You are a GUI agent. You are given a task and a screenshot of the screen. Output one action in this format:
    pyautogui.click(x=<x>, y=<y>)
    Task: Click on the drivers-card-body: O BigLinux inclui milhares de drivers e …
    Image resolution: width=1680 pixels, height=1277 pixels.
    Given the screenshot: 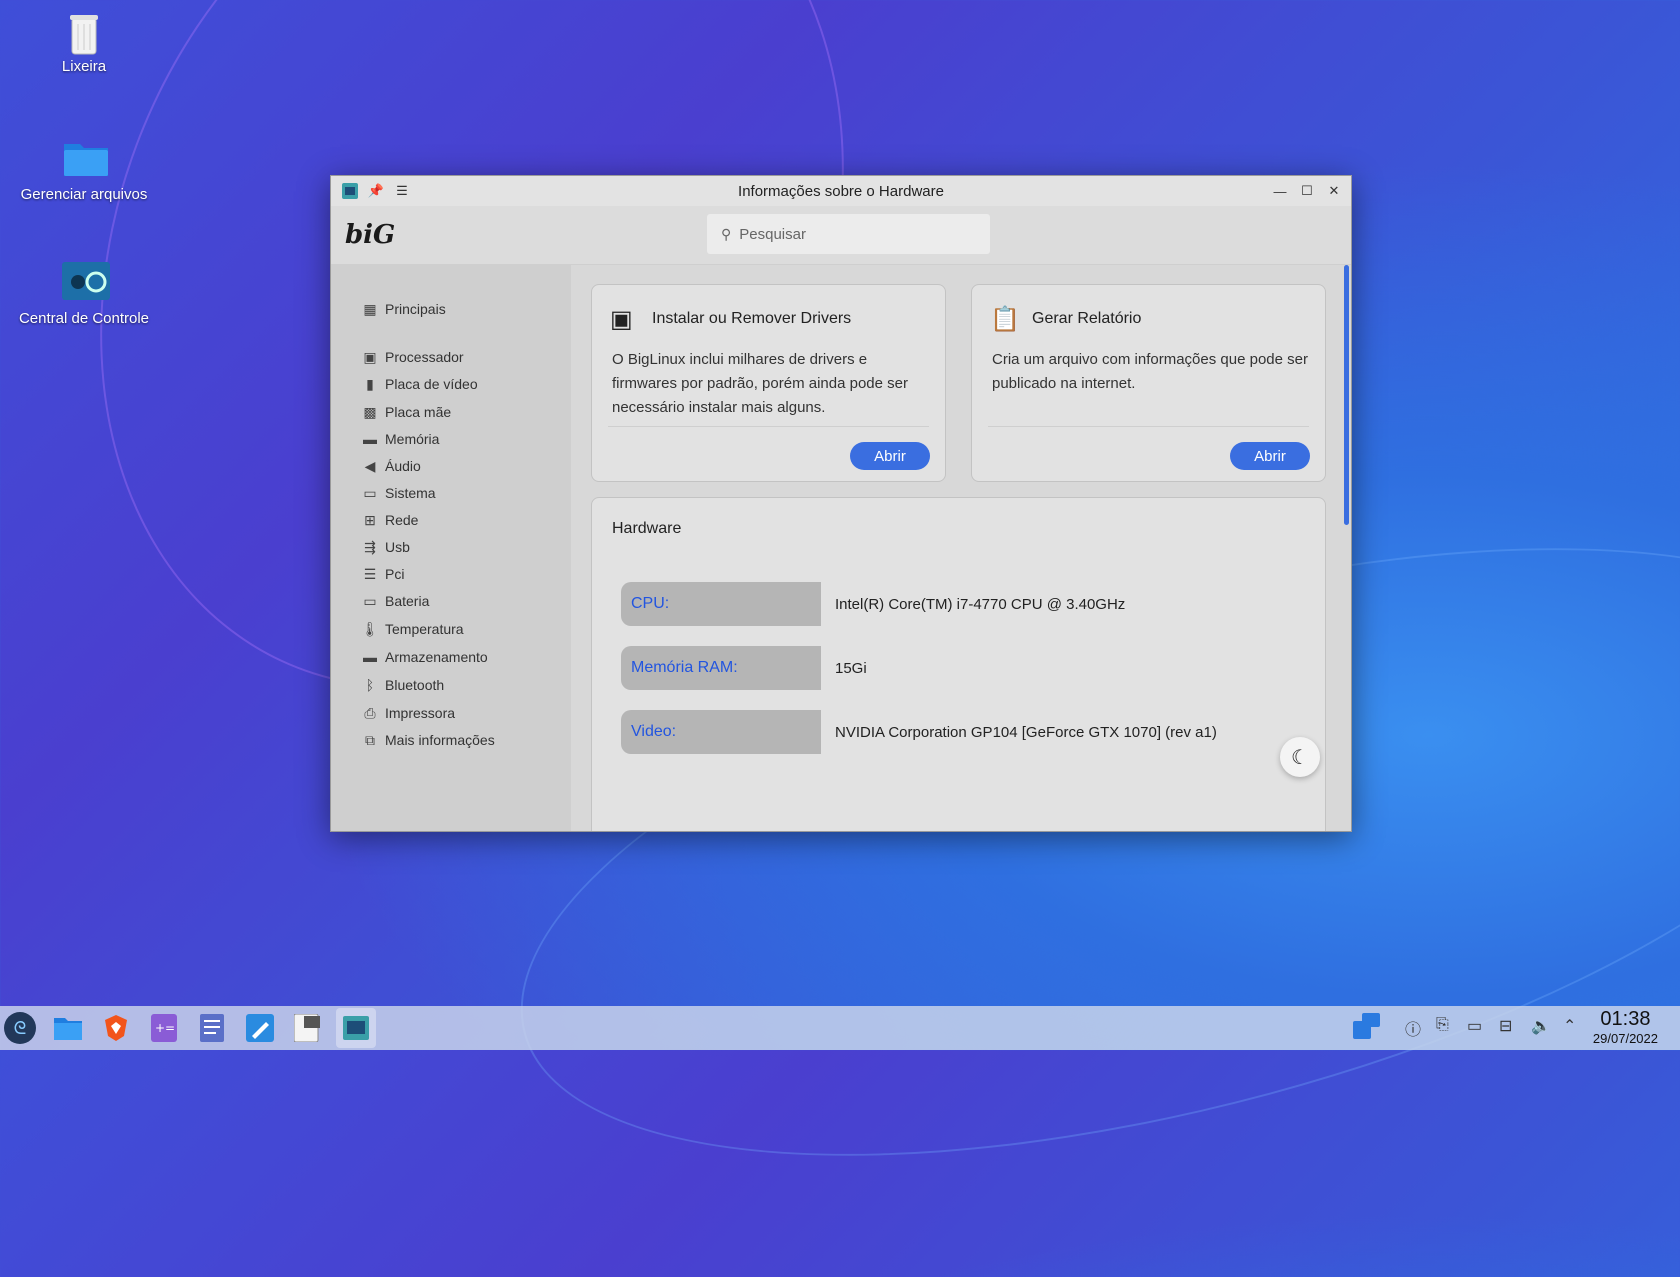 What is the action you would take?
    pyautogui.click(x=760, y=383)
    